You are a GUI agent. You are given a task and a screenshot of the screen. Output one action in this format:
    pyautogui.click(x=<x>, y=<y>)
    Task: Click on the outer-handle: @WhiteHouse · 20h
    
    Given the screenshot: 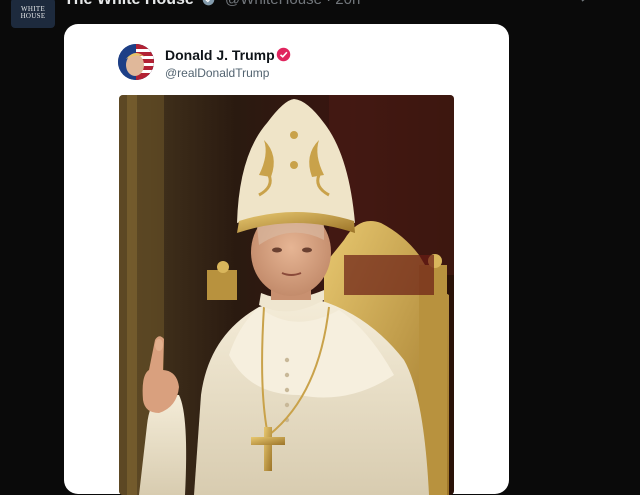 What is the action you would take?
    pyautogui.click(x=292, y=4)
    